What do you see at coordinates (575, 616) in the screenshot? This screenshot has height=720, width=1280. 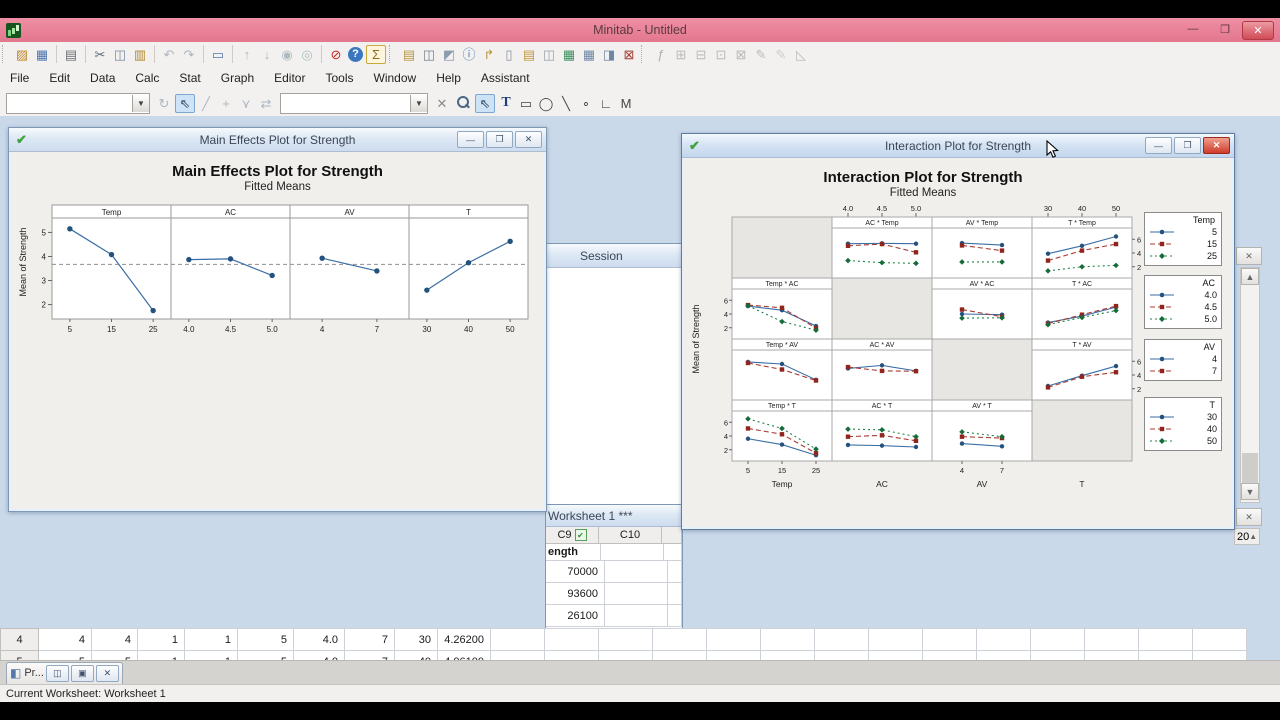 I see `worksheet-cell: 26100` at bounding box center [575, 616].